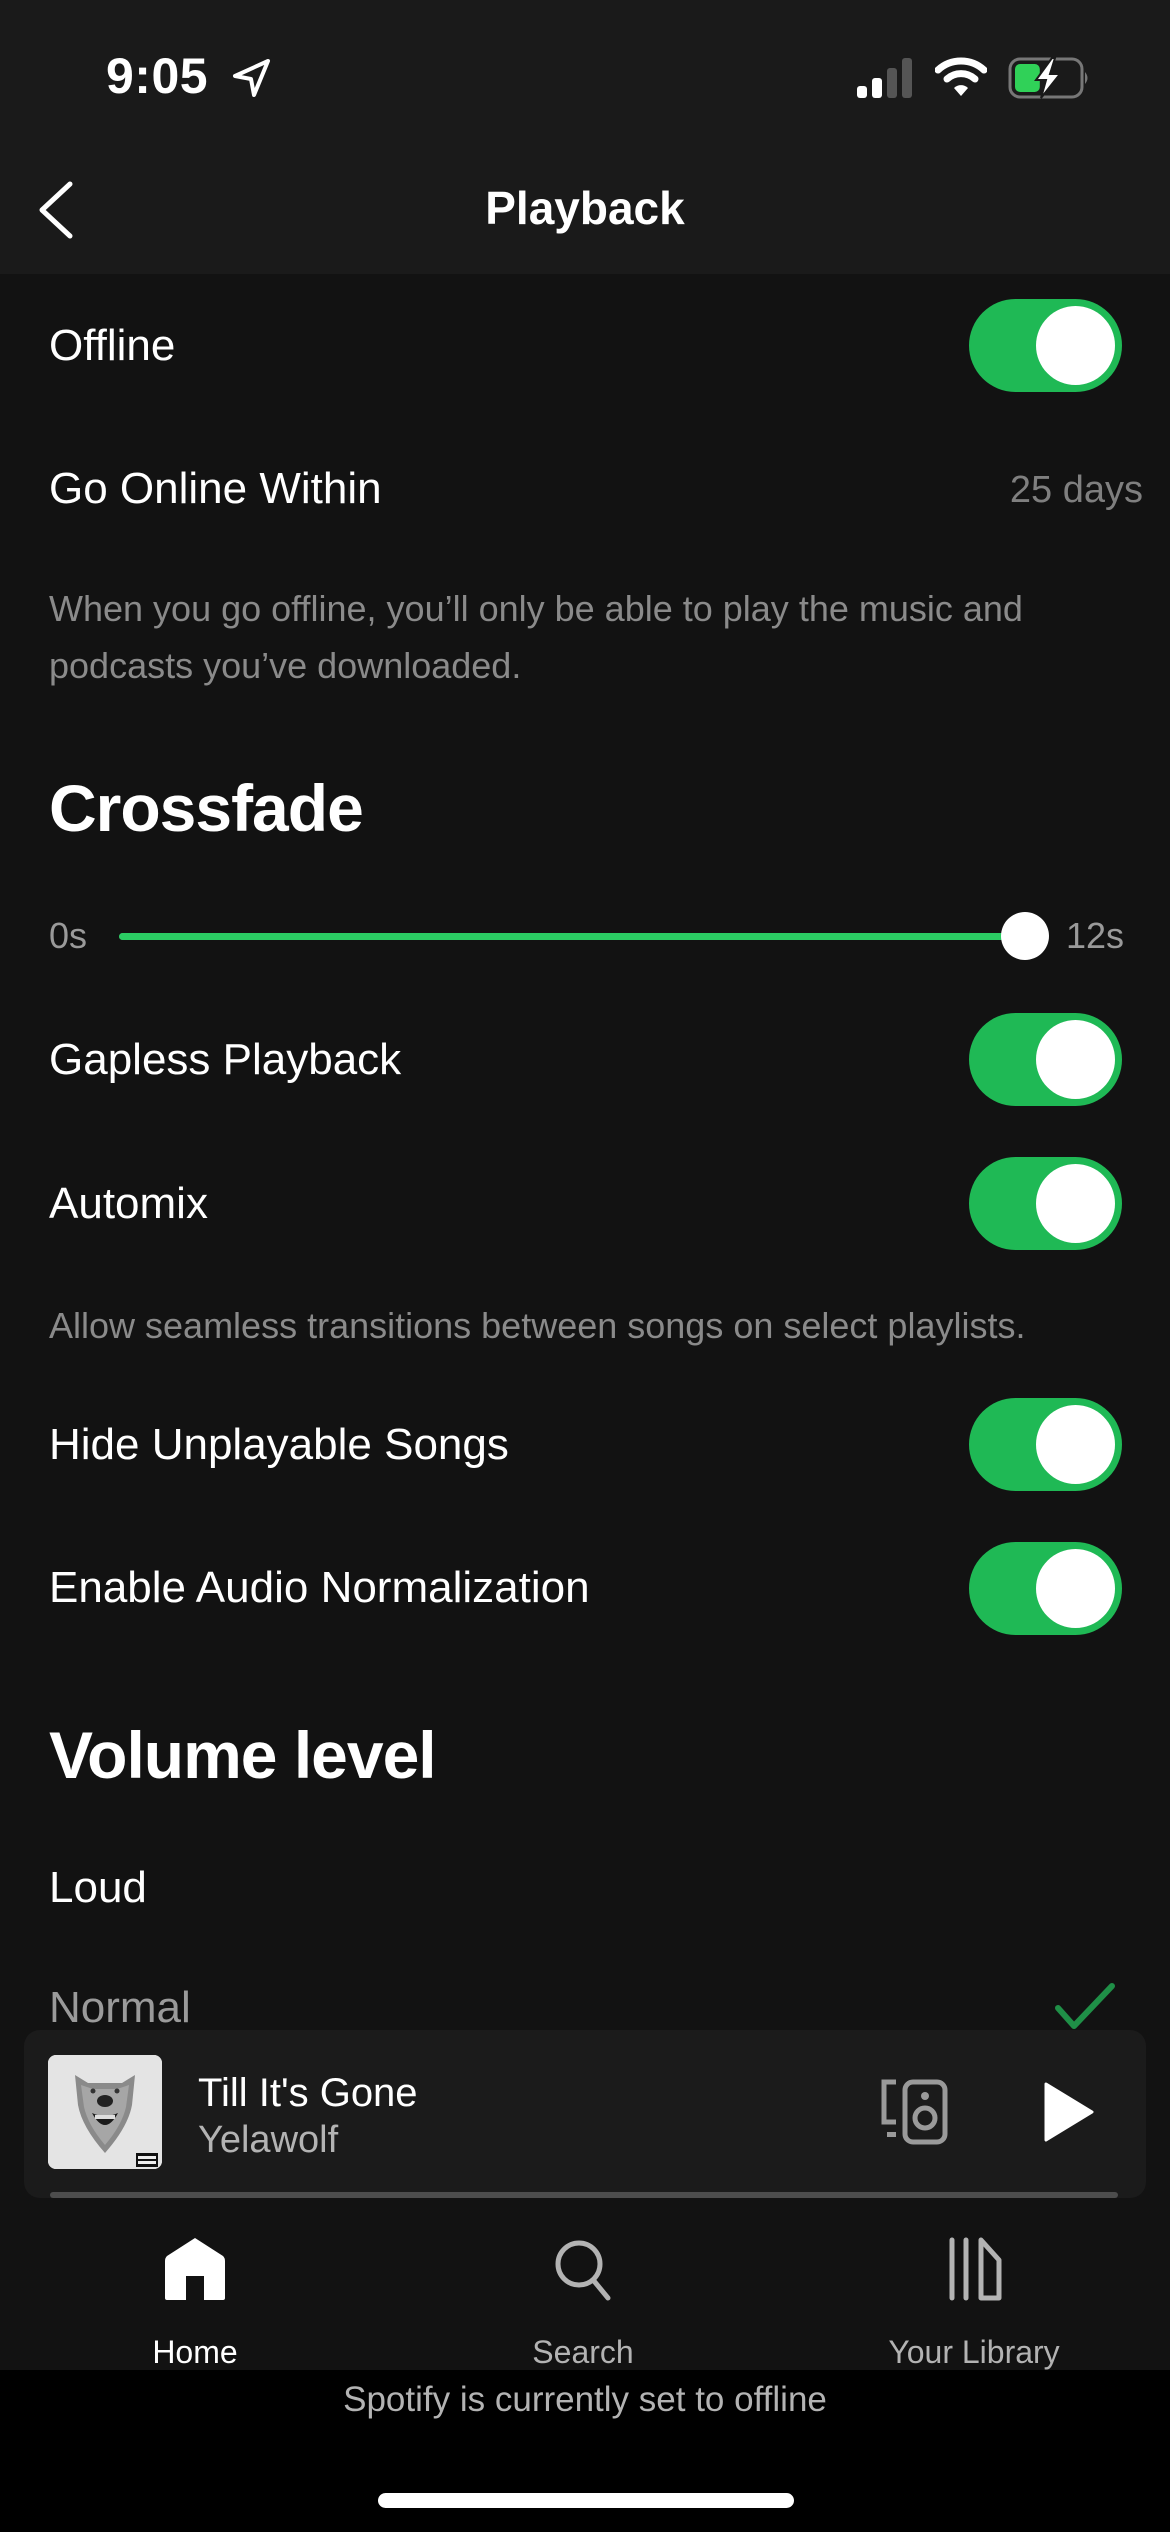  Describe the element at coordinates (120, 2007) in the screenshot. I see `volume-option-normal-label: Normal` at that location.